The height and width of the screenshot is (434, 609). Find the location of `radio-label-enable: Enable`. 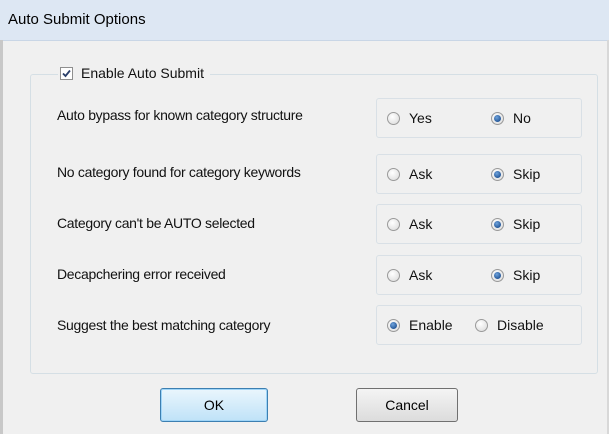

radio-label-enable: Enable is located at coordinates (431, 325).